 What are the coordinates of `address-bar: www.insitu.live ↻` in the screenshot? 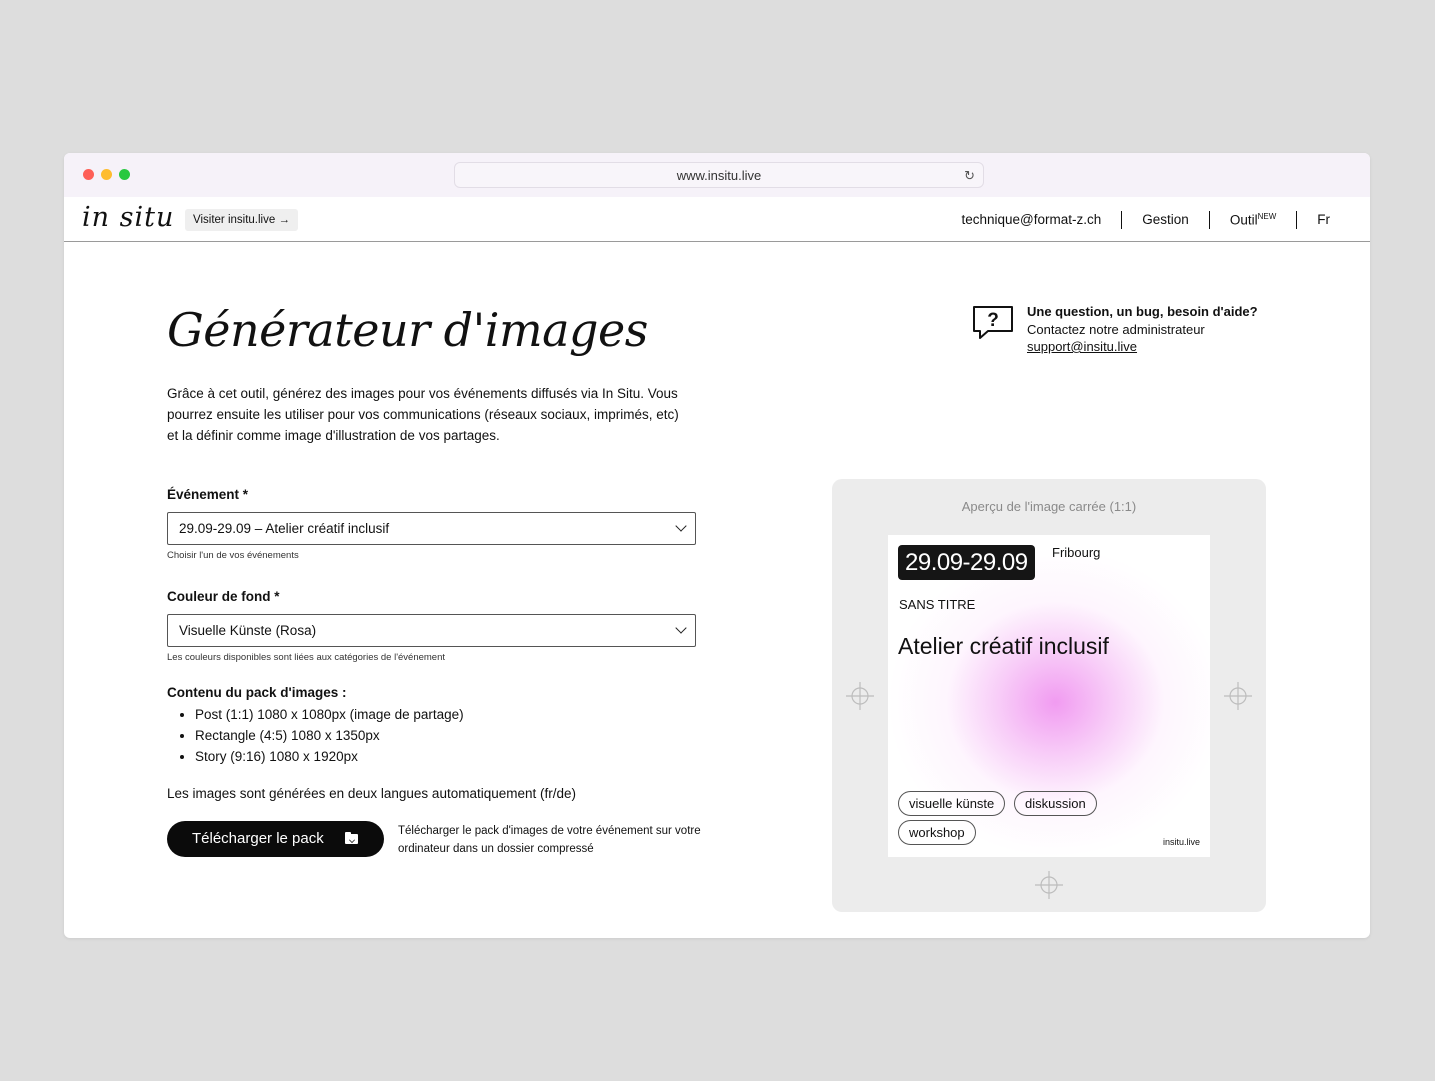 It's located at (719, 175).